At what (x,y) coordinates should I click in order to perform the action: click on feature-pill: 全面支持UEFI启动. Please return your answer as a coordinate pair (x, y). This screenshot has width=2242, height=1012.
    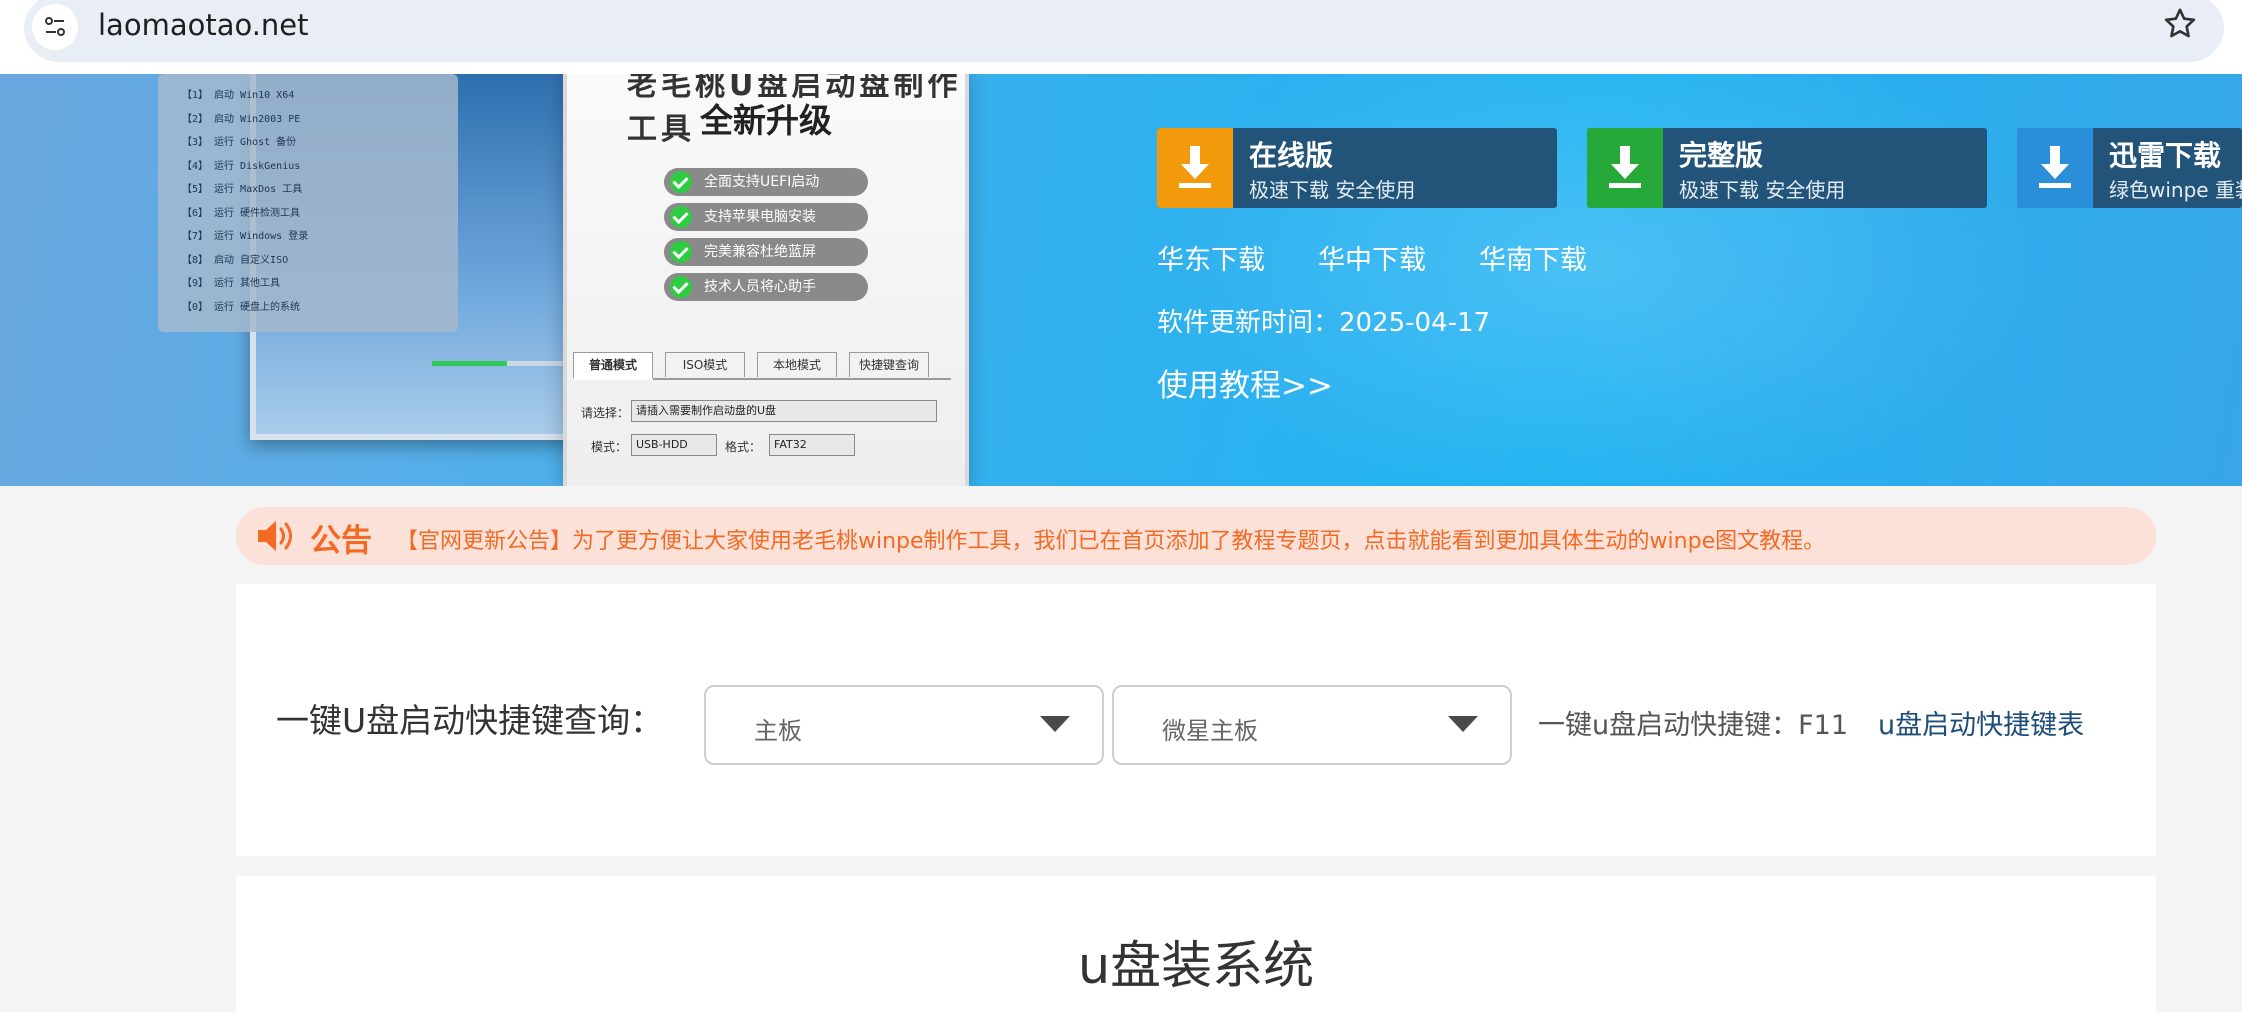
    Looking at the image, I should click on (766, 182).